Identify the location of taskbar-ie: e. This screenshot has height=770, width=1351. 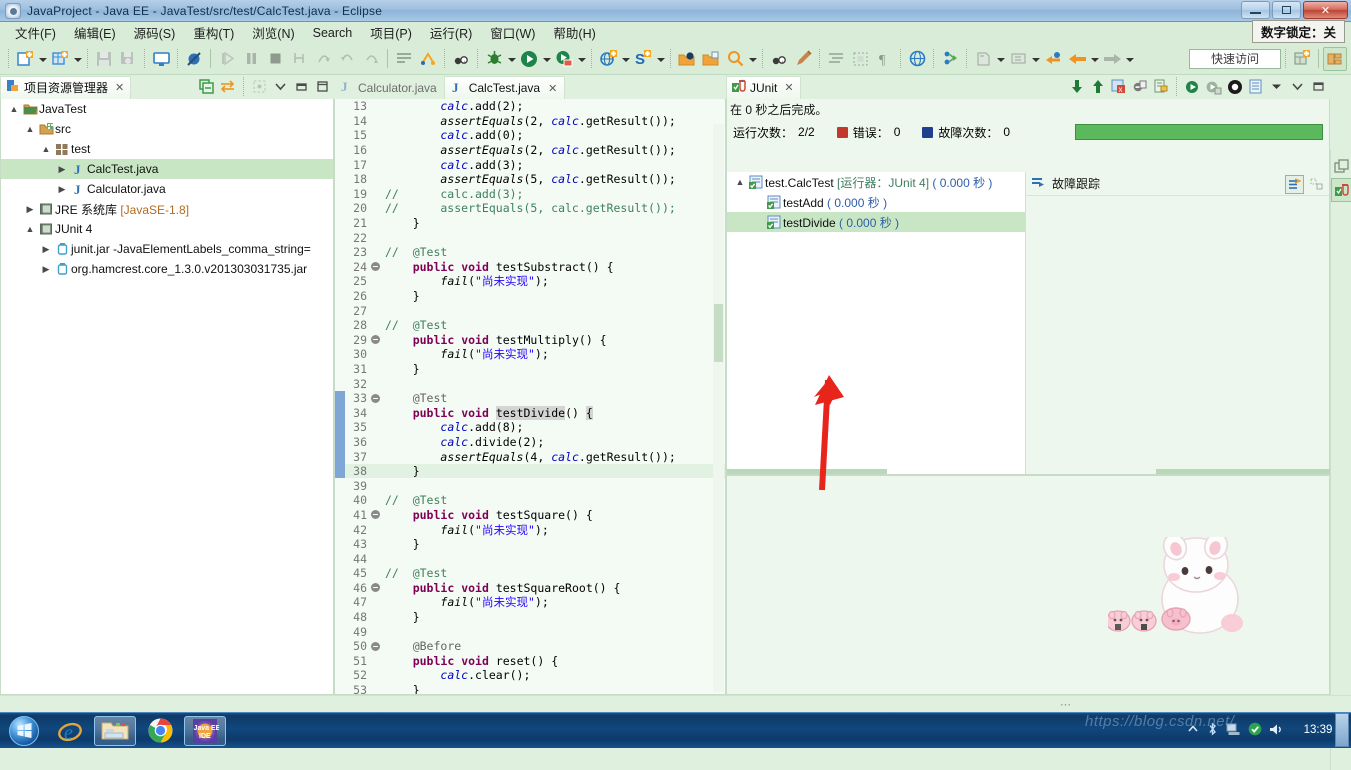
(70, 731).